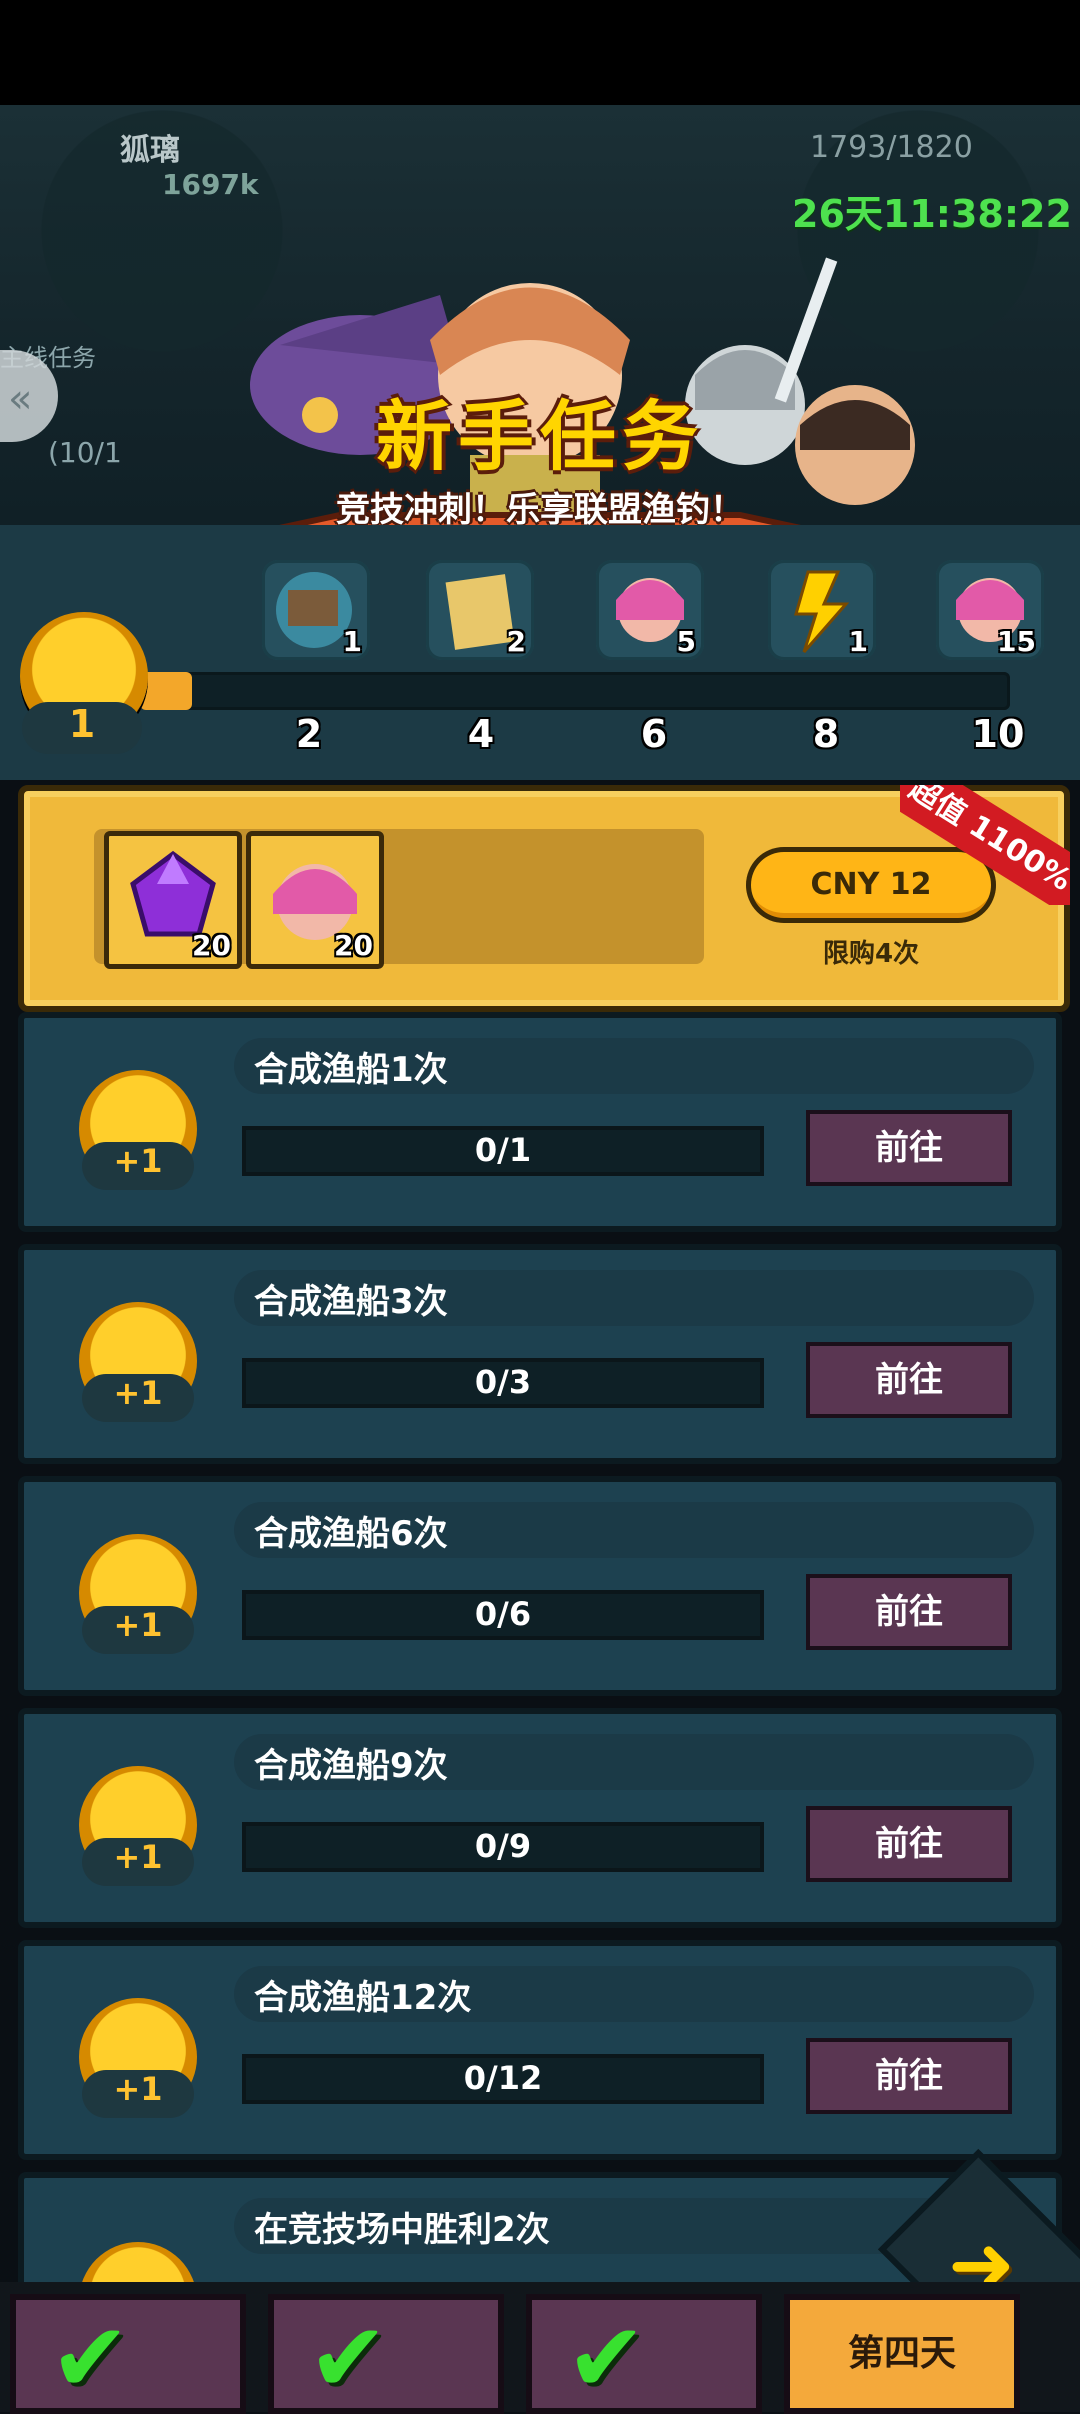  Describe the element at coordinates (351, 1070) in the screenshot. I see `task-title: 合成渔船1次` at that location.